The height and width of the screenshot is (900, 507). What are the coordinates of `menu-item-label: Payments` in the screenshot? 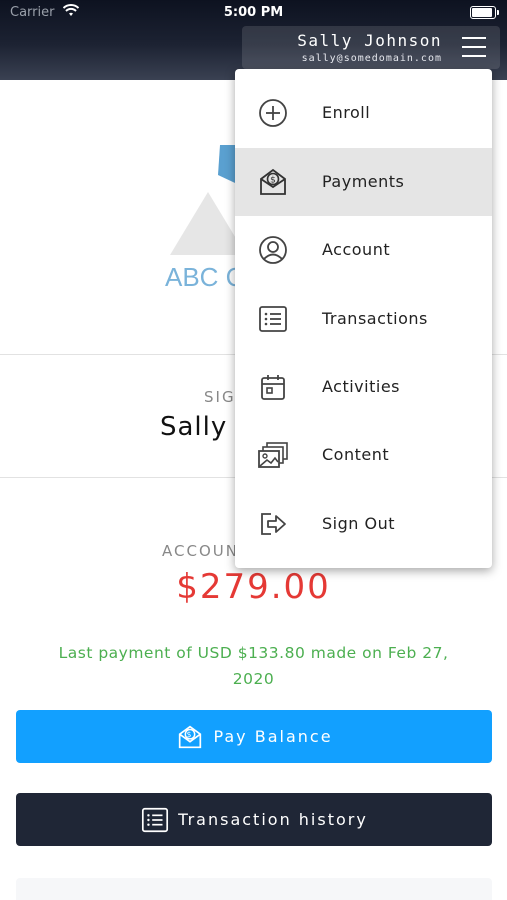 It's located at (363, 181).